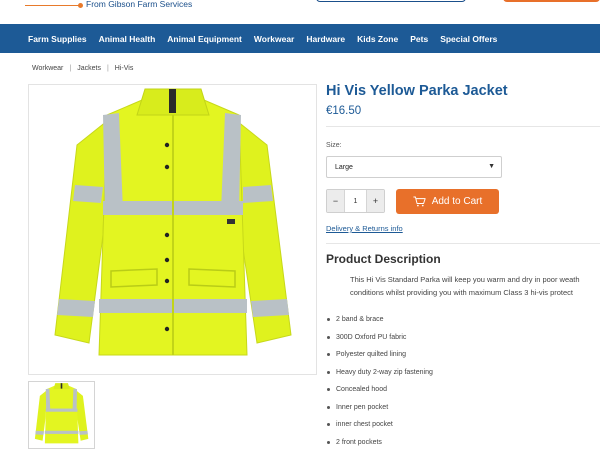 Image resolution: width=600 pixels, height=450 pixels. I want to click on feature-item: Heavy duty 2-way zip fastening, so click(379, 373).